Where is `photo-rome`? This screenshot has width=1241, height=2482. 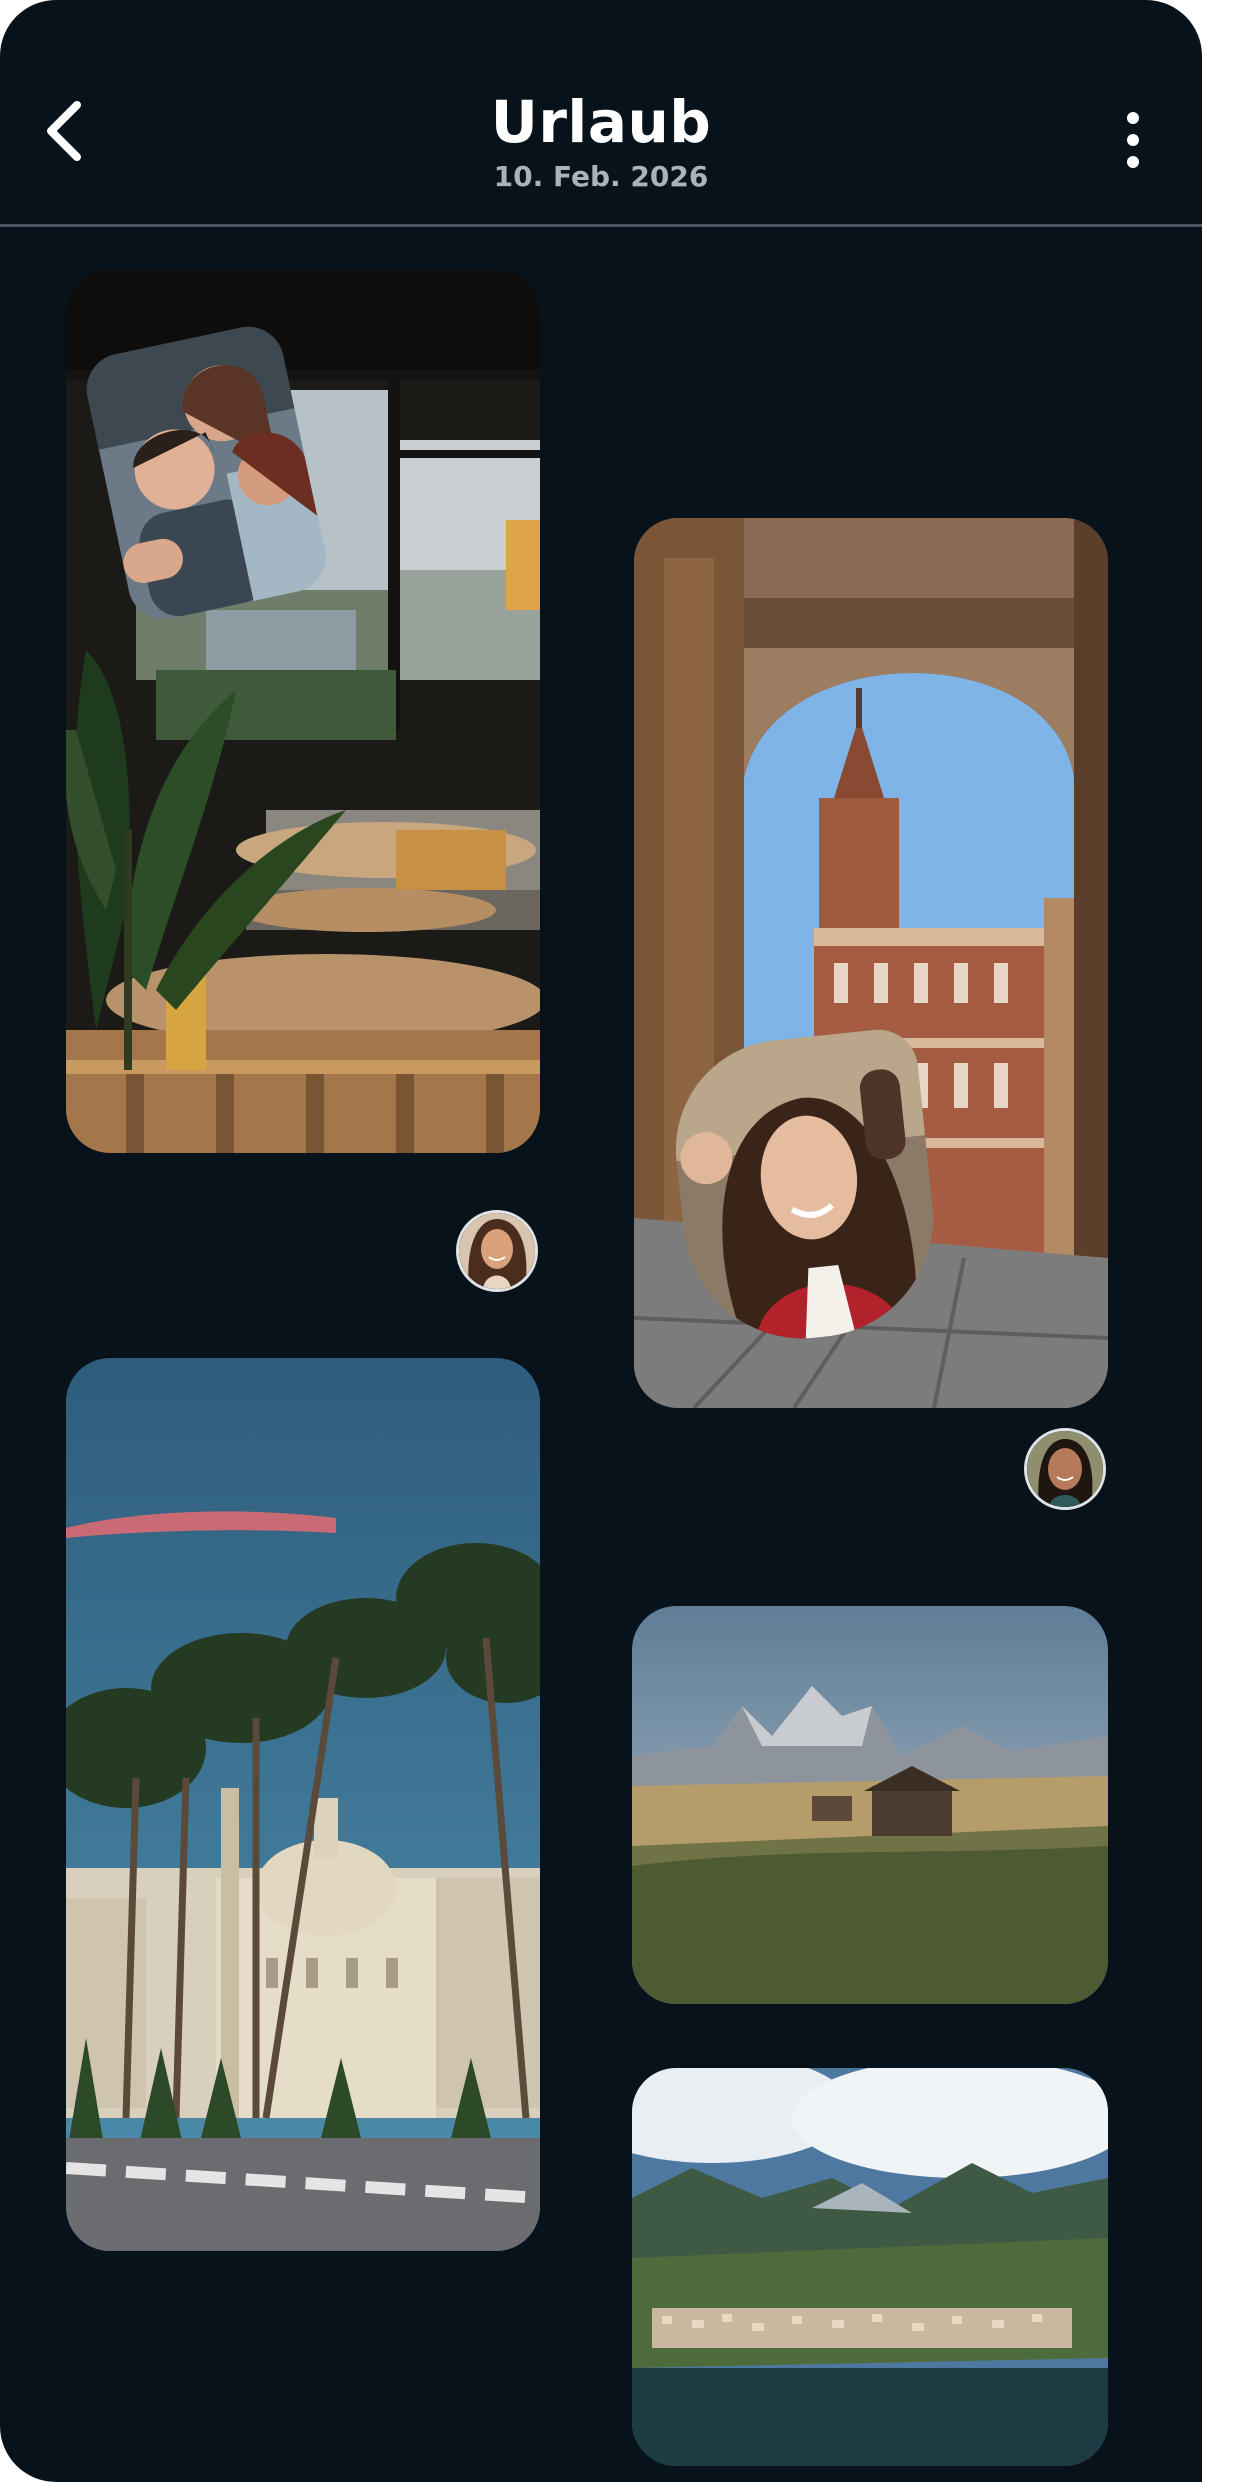 photo-rome is located at coordinates (303, 1804).